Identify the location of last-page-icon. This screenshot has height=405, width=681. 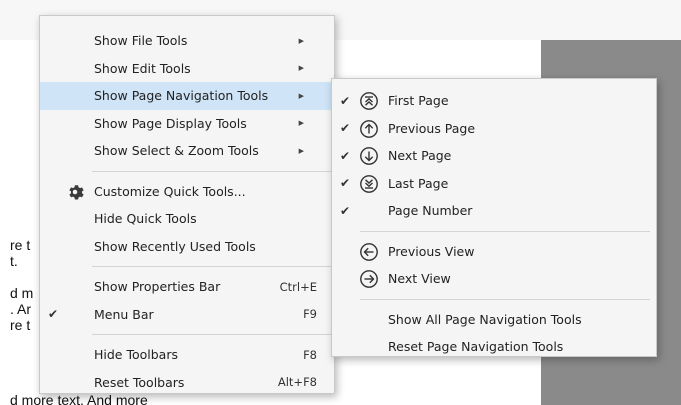
(369, 183).